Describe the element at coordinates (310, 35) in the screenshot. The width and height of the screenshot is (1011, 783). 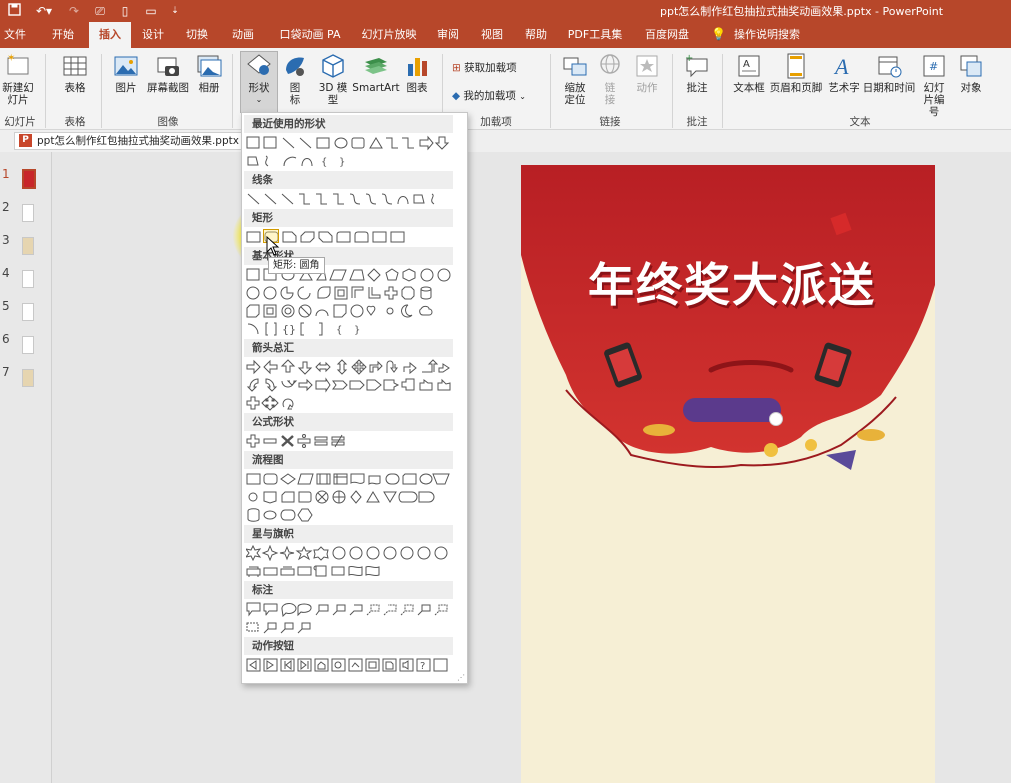
I see `tab-pocket-animation: 口袋动画 PA` at that location.